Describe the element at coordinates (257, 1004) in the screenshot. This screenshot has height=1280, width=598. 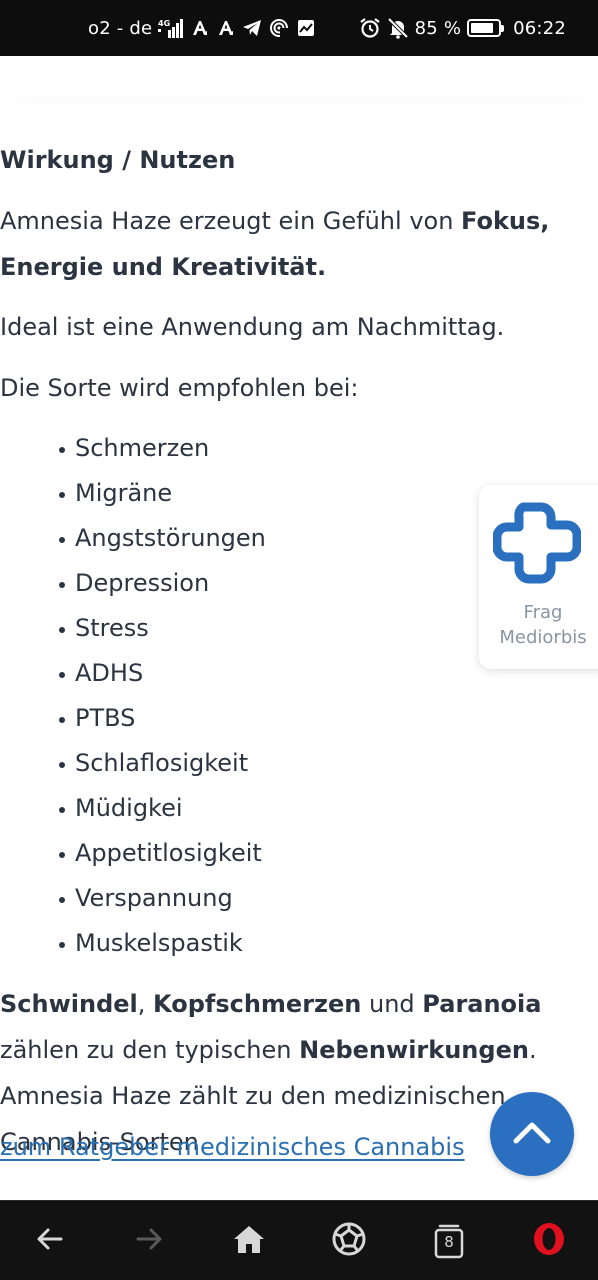
I see `side-effect-bold: Kopfschmerzen` at that location.